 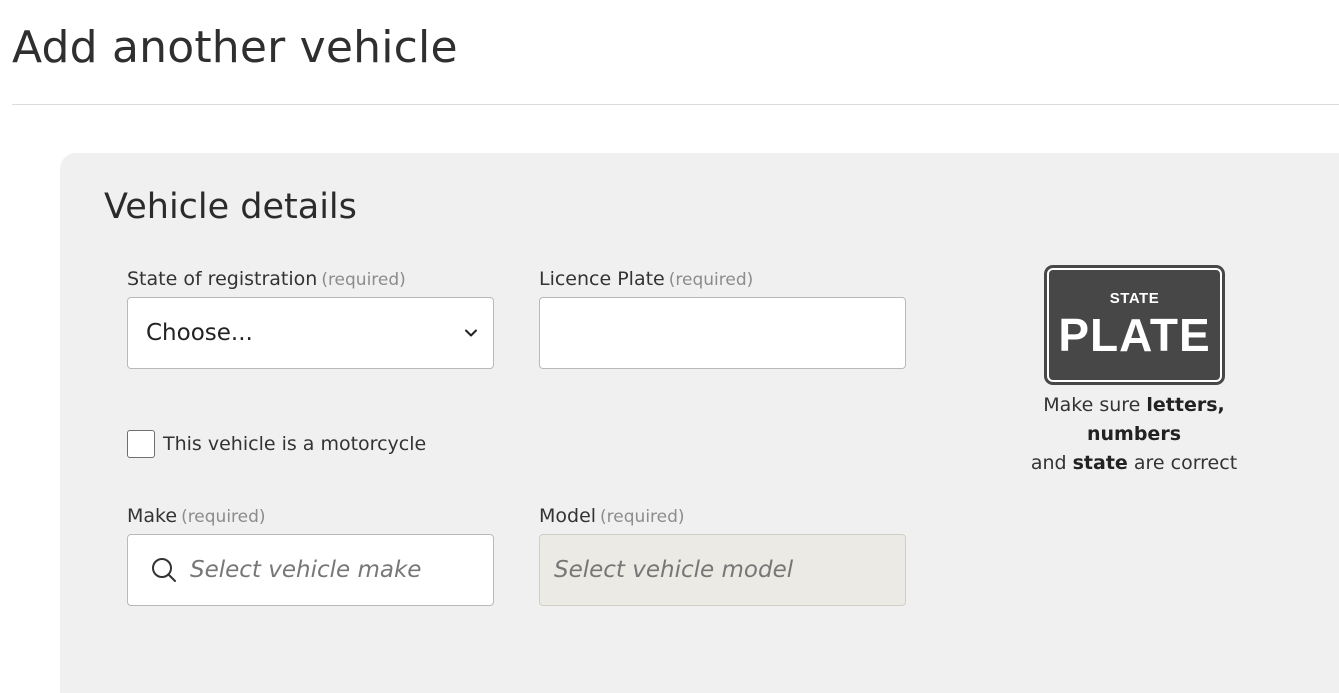 I want to click on make-search-input: Select vehicle make, so click(x=310, y=570).